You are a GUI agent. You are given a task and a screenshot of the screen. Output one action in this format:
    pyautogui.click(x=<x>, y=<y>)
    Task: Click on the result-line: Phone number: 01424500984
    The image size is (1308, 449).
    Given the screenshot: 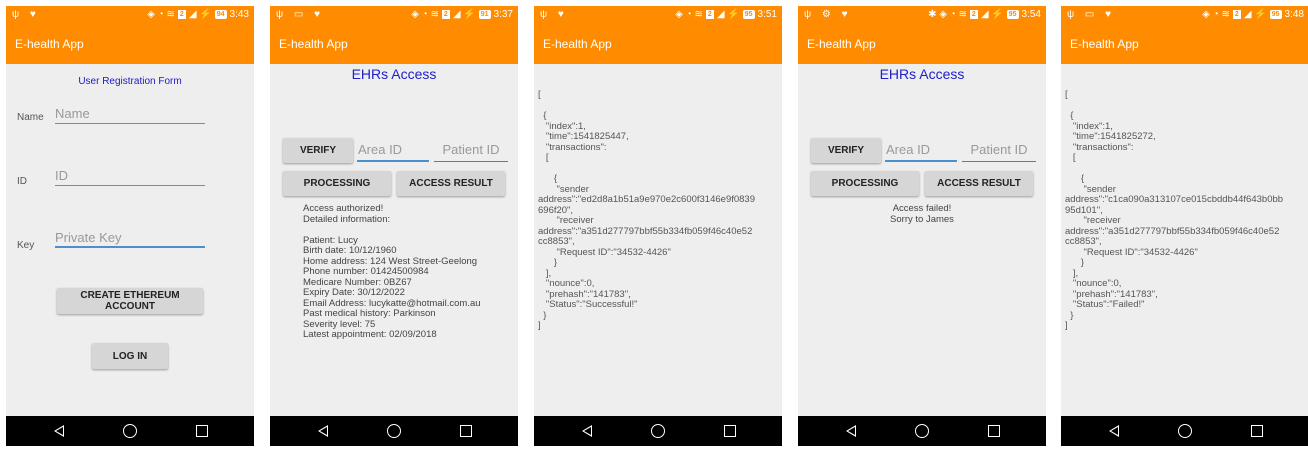 What is the action you would take?
    pyautogui.click(x=366, y=271)
    